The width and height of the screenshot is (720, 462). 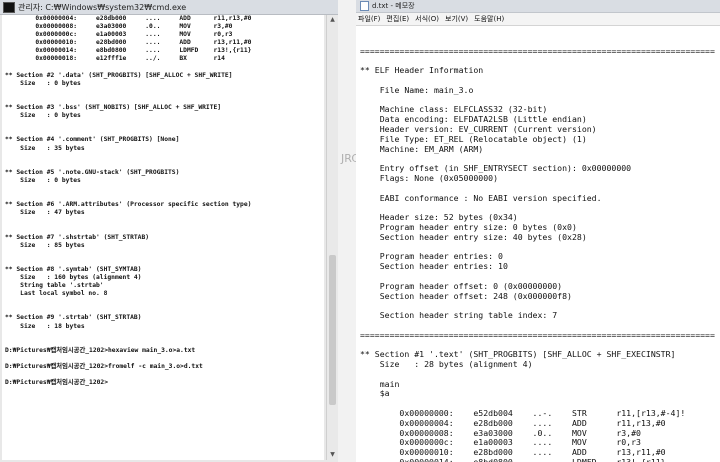 I want to click on cmd-line: Size : 47 bytes, so click(x=45, y=213).